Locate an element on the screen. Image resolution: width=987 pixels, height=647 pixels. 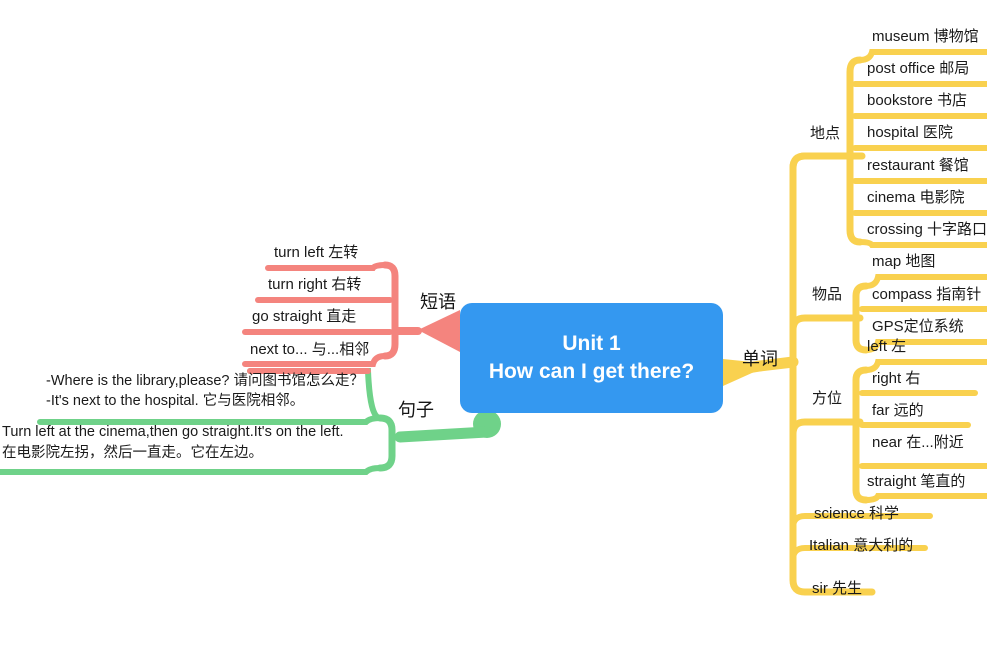
branch-label-phrases: 短语 is located at coordinates (438, 302).